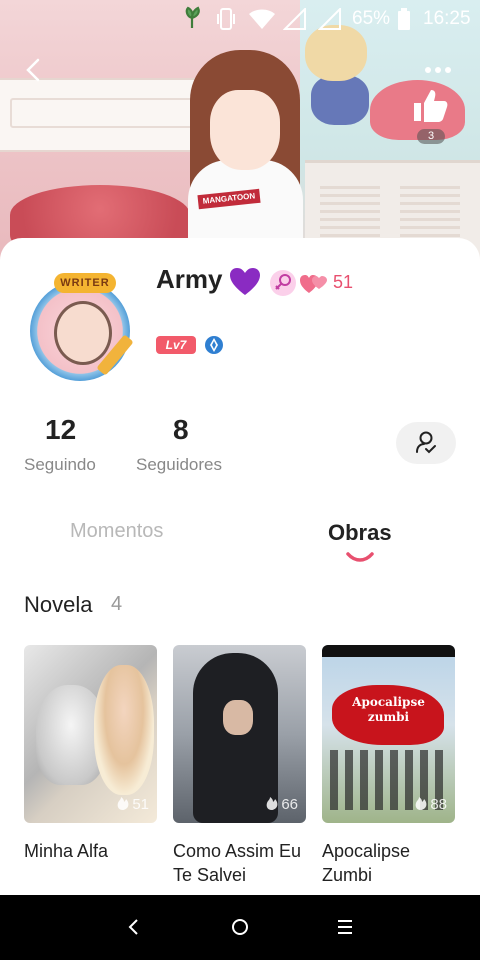 Image resolution: width=480 pixels, height=960 pixels. I want to click on tab-momentos: Momentos, so click(116, 531).